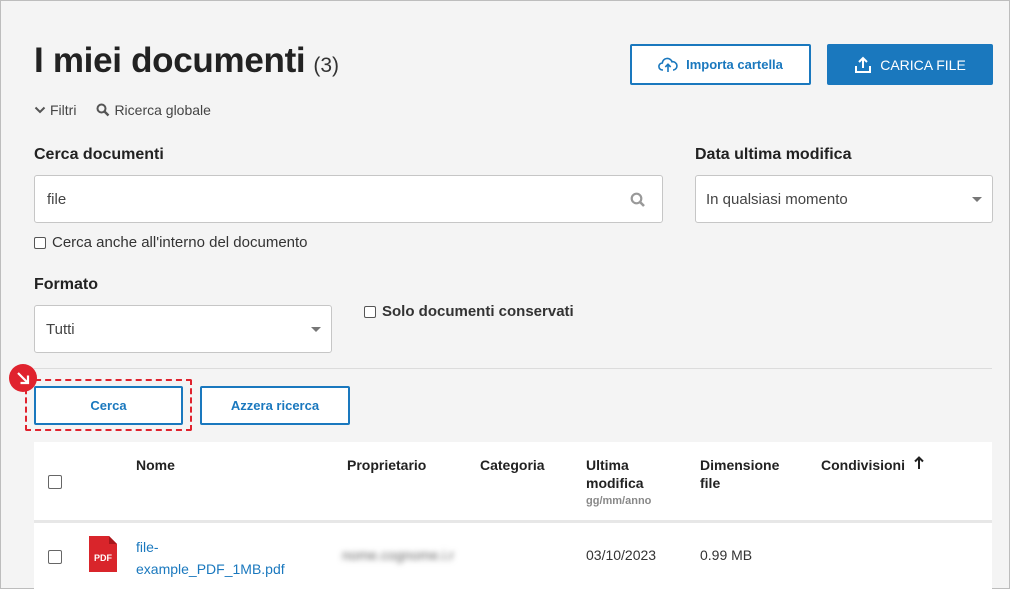 This screenshot has height=589, width=1010. Describe the element at coordinates (615, 474) in the screenshot. I see `column-header-modified-label: Ultima modifica` at that location.